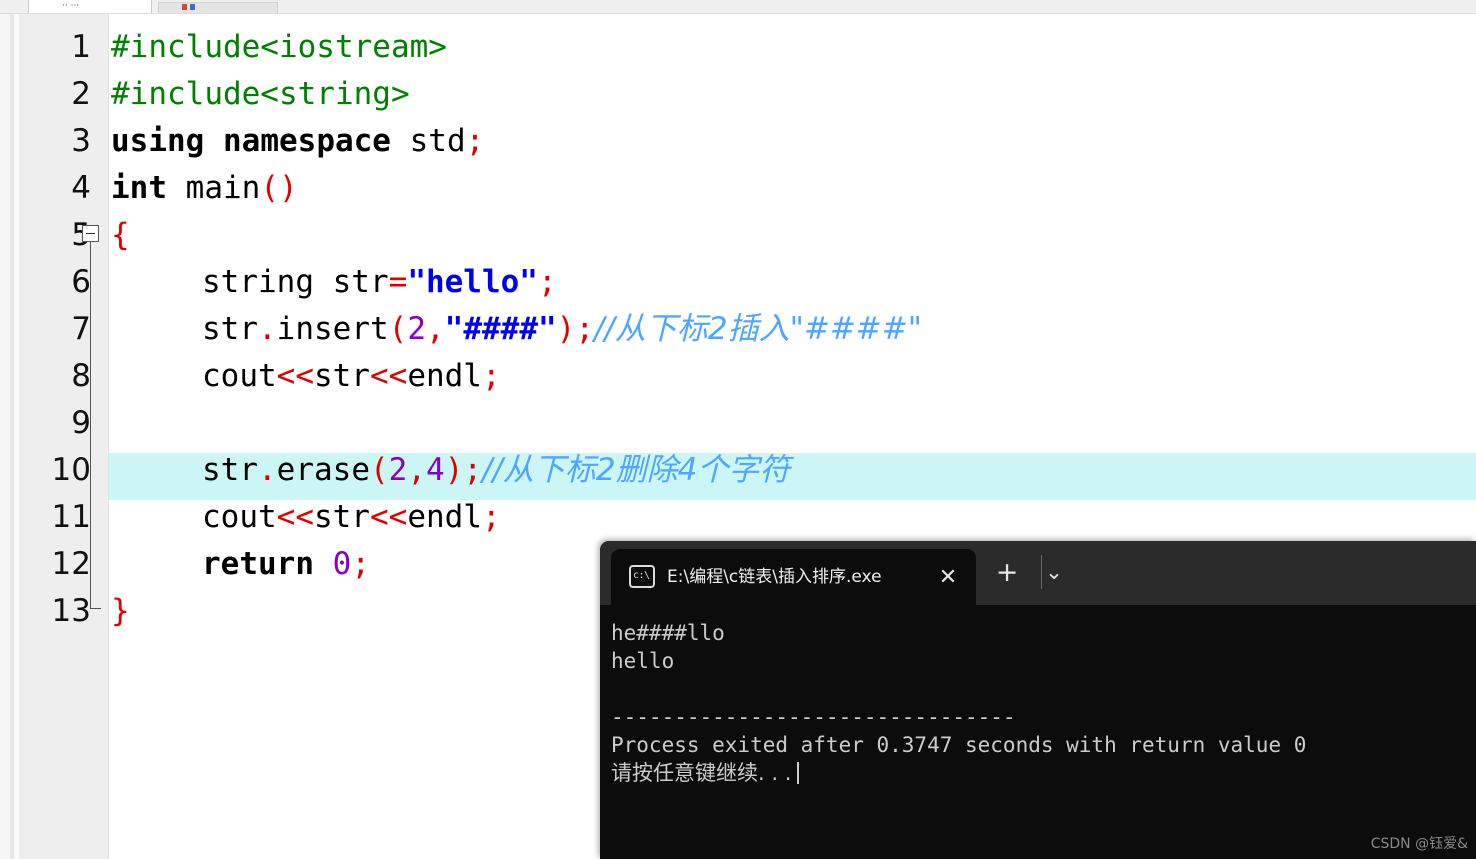  What do you see at coordinates (332, 329) in the screenshot?
I see `code-token: insert` at bounding box center [332, 329].